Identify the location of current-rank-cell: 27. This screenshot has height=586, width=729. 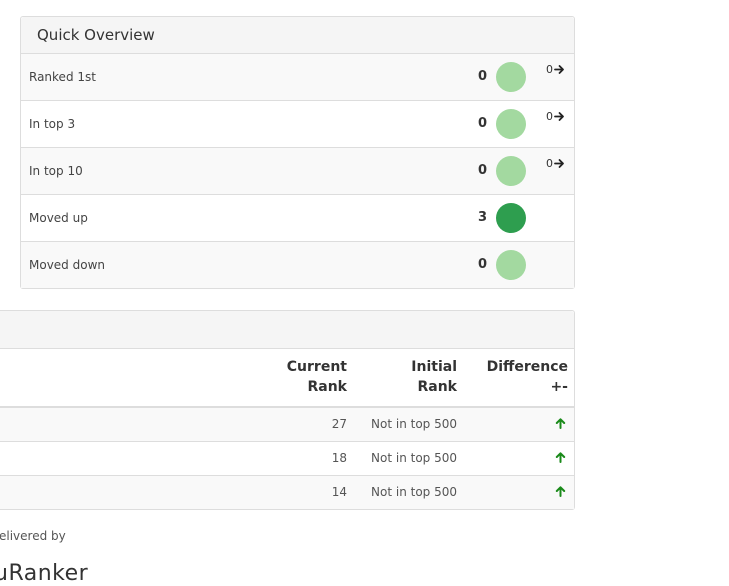
(339, 424).